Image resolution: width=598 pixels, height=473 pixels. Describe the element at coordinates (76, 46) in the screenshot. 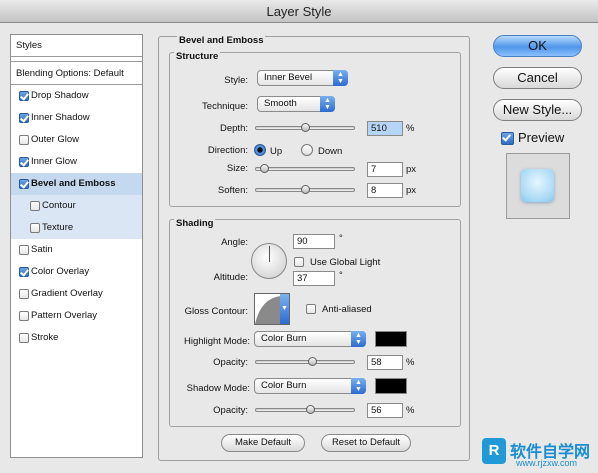

I see `styles-header: Styles` at that location.